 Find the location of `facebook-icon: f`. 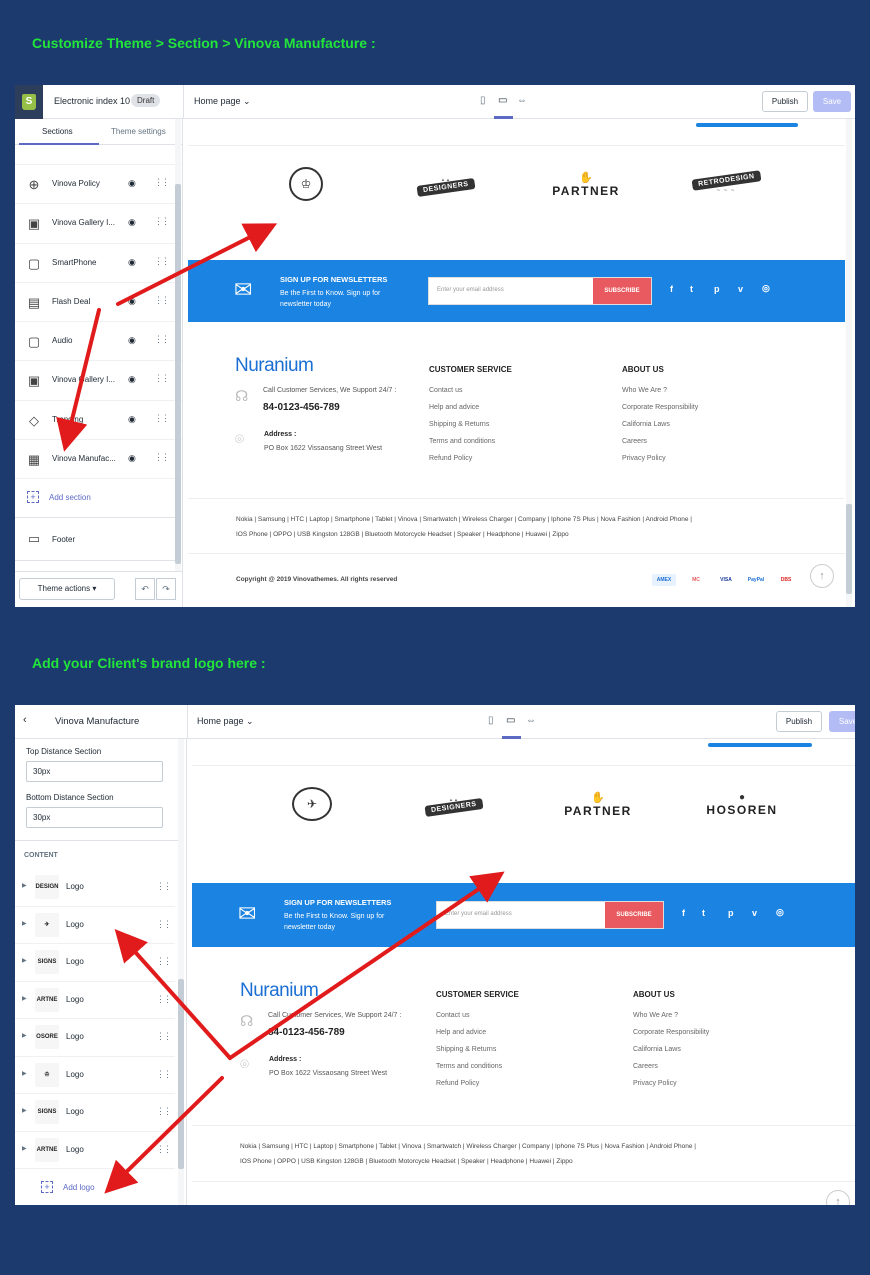

facebook-icon: f is located at coordinates (683, 913).